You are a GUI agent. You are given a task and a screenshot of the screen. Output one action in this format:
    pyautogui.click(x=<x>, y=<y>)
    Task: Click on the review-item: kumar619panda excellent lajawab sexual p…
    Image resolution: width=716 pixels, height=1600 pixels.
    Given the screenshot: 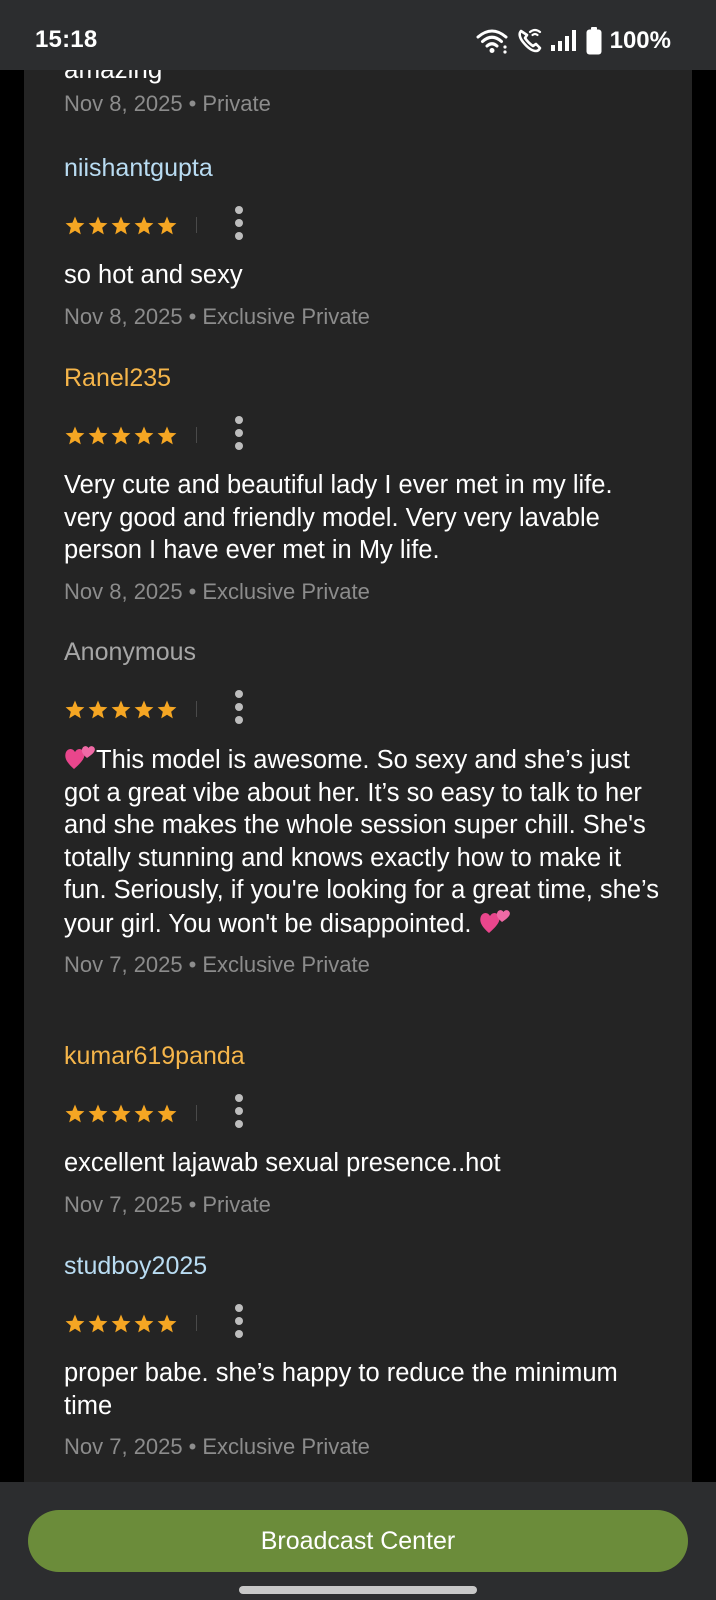 What is the action you would take?
    pyautogui.click(x=364, y=1130)
    